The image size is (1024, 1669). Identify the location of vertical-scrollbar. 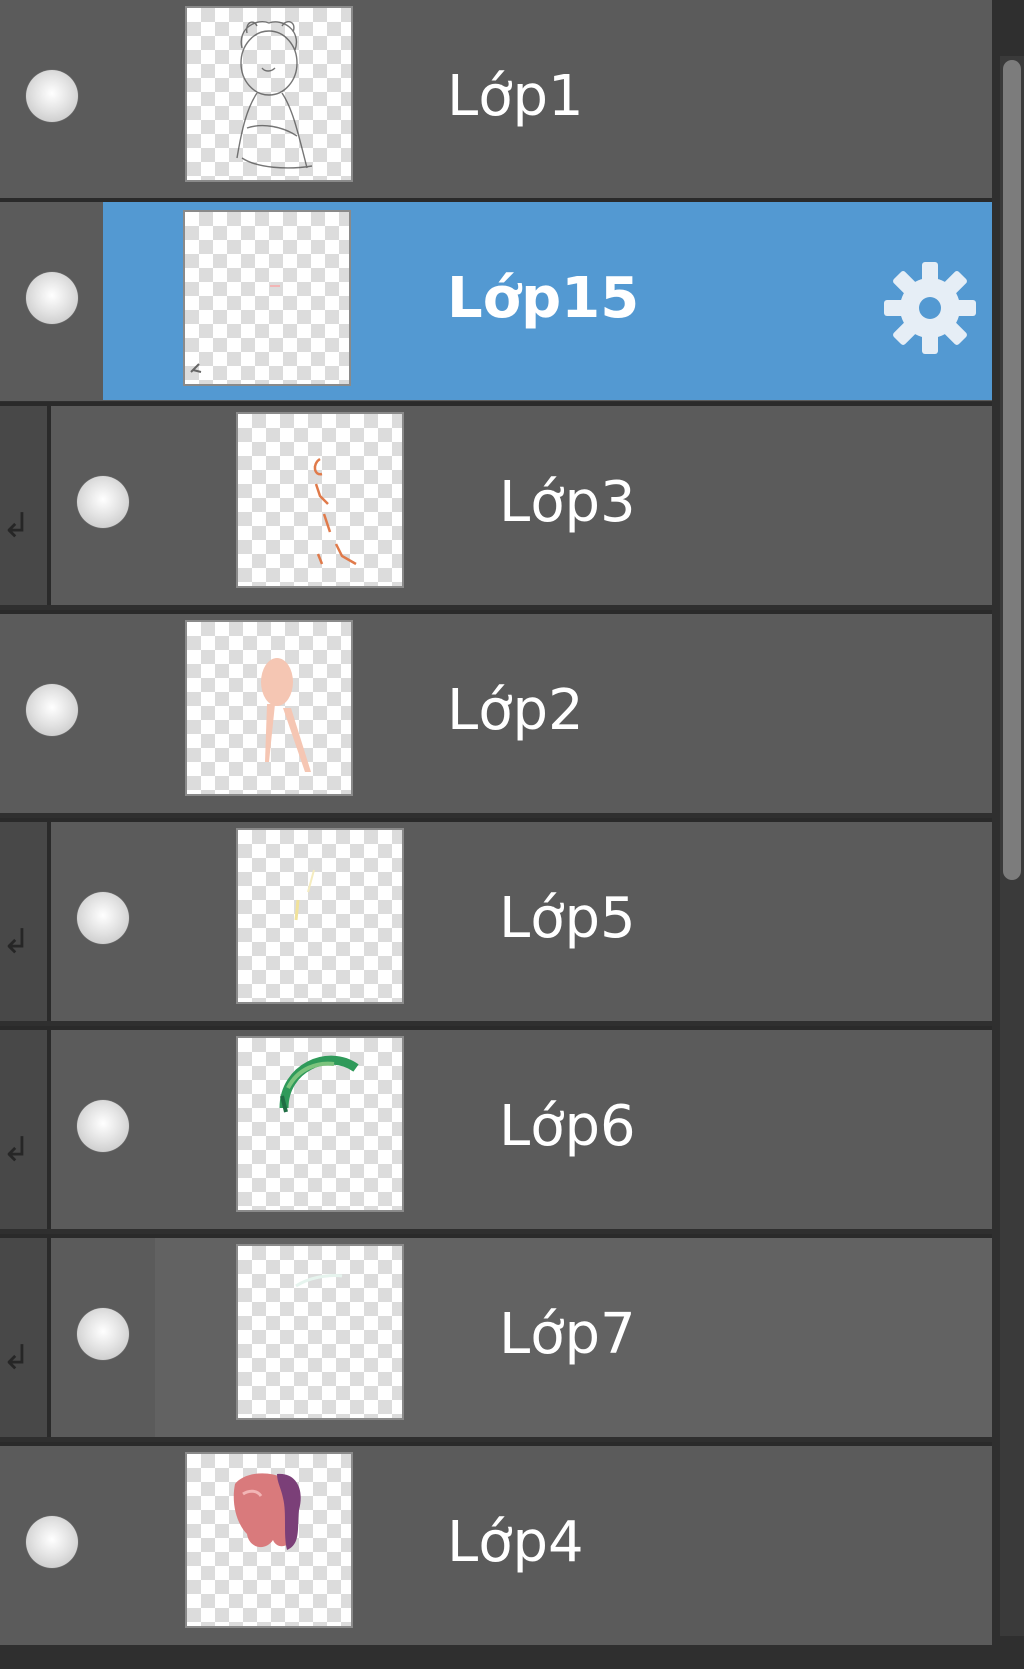
(1012, 846).